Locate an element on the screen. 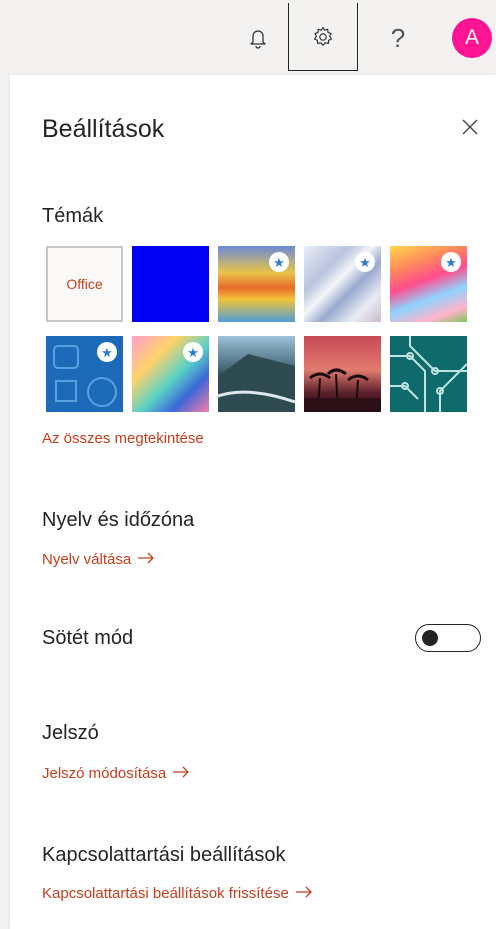  close-button is located at coordinates (470, 127).